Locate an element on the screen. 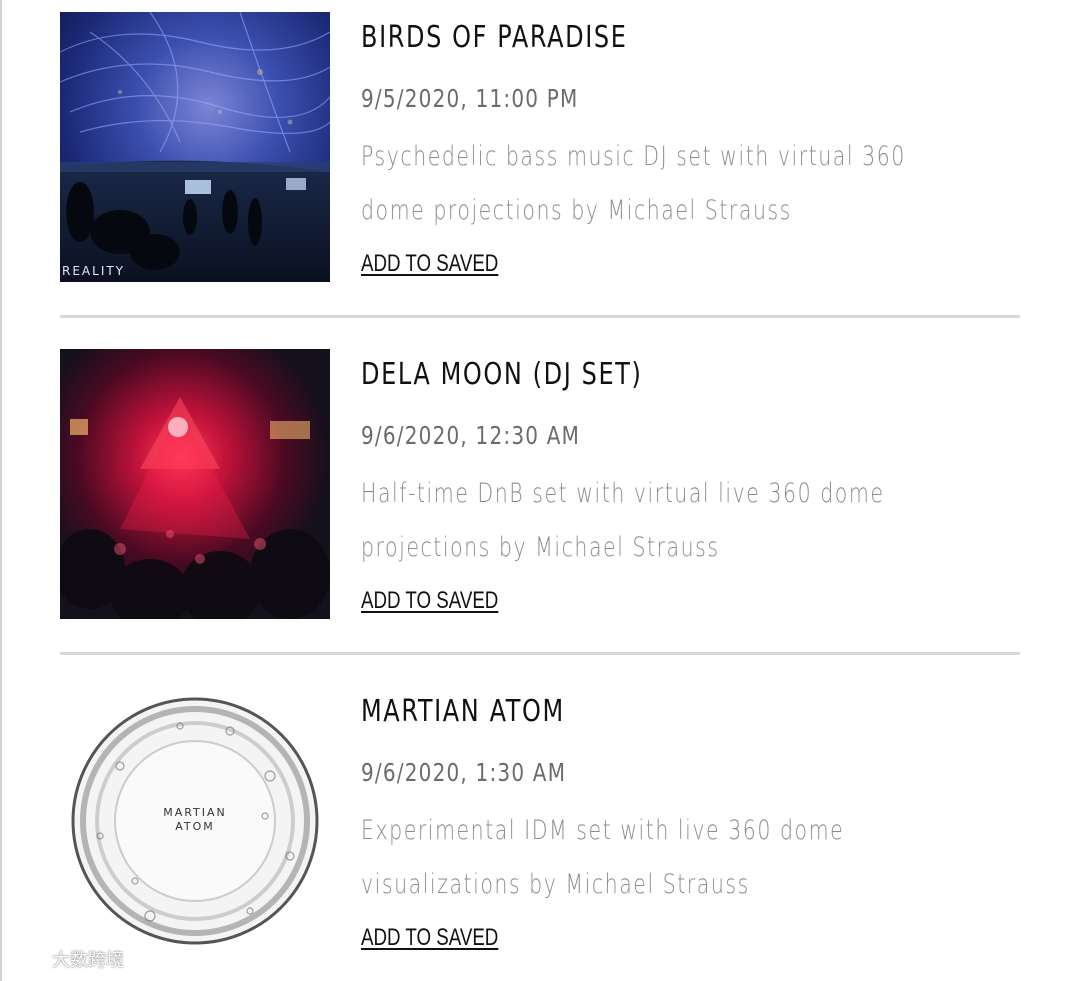  watermark-text: 大数跨境 is located at coordinates (88, 960).